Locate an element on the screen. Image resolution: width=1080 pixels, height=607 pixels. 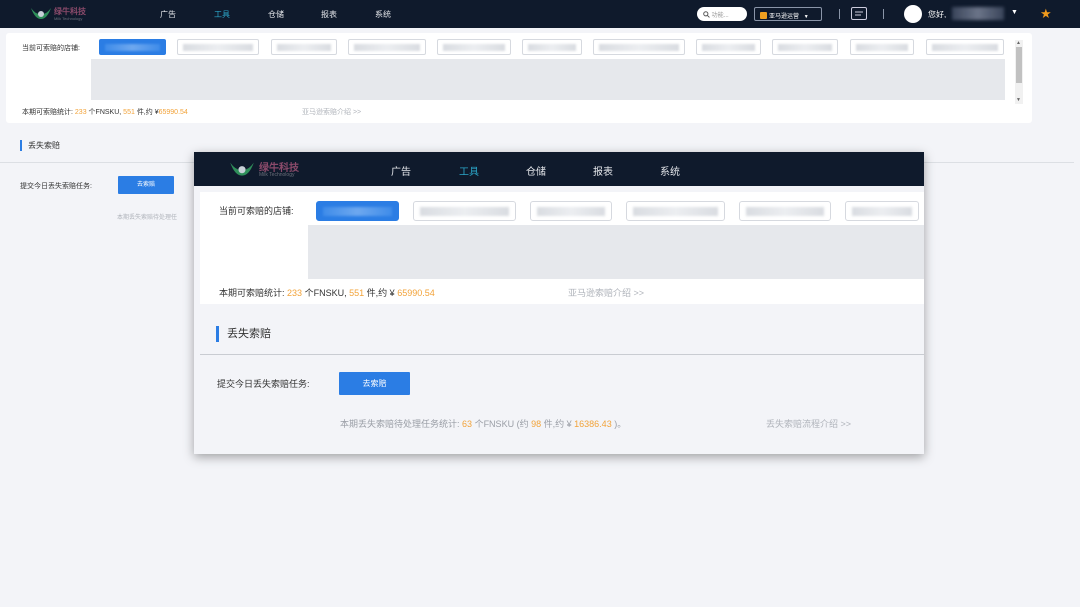
greeting-text: 您好, is located at coordinates (937, 14).